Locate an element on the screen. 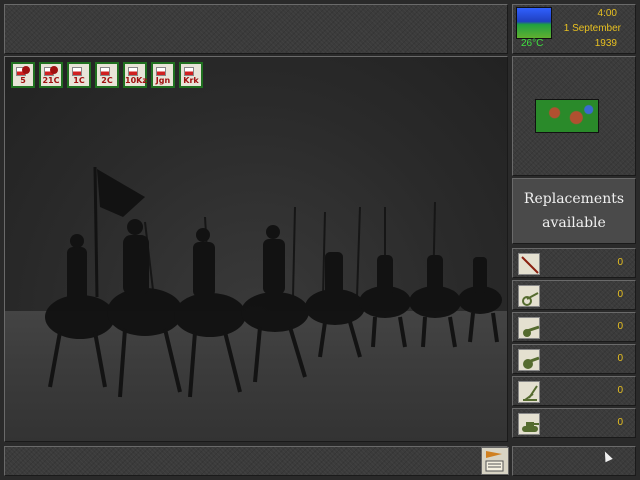 This screenshot has width=640, height=480. replacement-row-infantry: 0 is located at coordinates (574, 263).